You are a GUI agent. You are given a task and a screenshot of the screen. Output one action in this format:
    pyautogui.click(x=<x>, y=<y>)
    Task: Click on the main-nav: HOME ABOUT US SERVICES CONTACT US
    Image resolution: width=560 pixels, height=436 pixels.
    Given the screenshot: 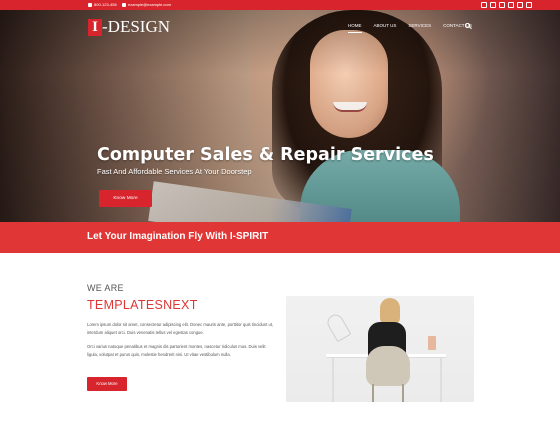 What is the action you would take?
    pyautogui.click(x=410, y=27)
    